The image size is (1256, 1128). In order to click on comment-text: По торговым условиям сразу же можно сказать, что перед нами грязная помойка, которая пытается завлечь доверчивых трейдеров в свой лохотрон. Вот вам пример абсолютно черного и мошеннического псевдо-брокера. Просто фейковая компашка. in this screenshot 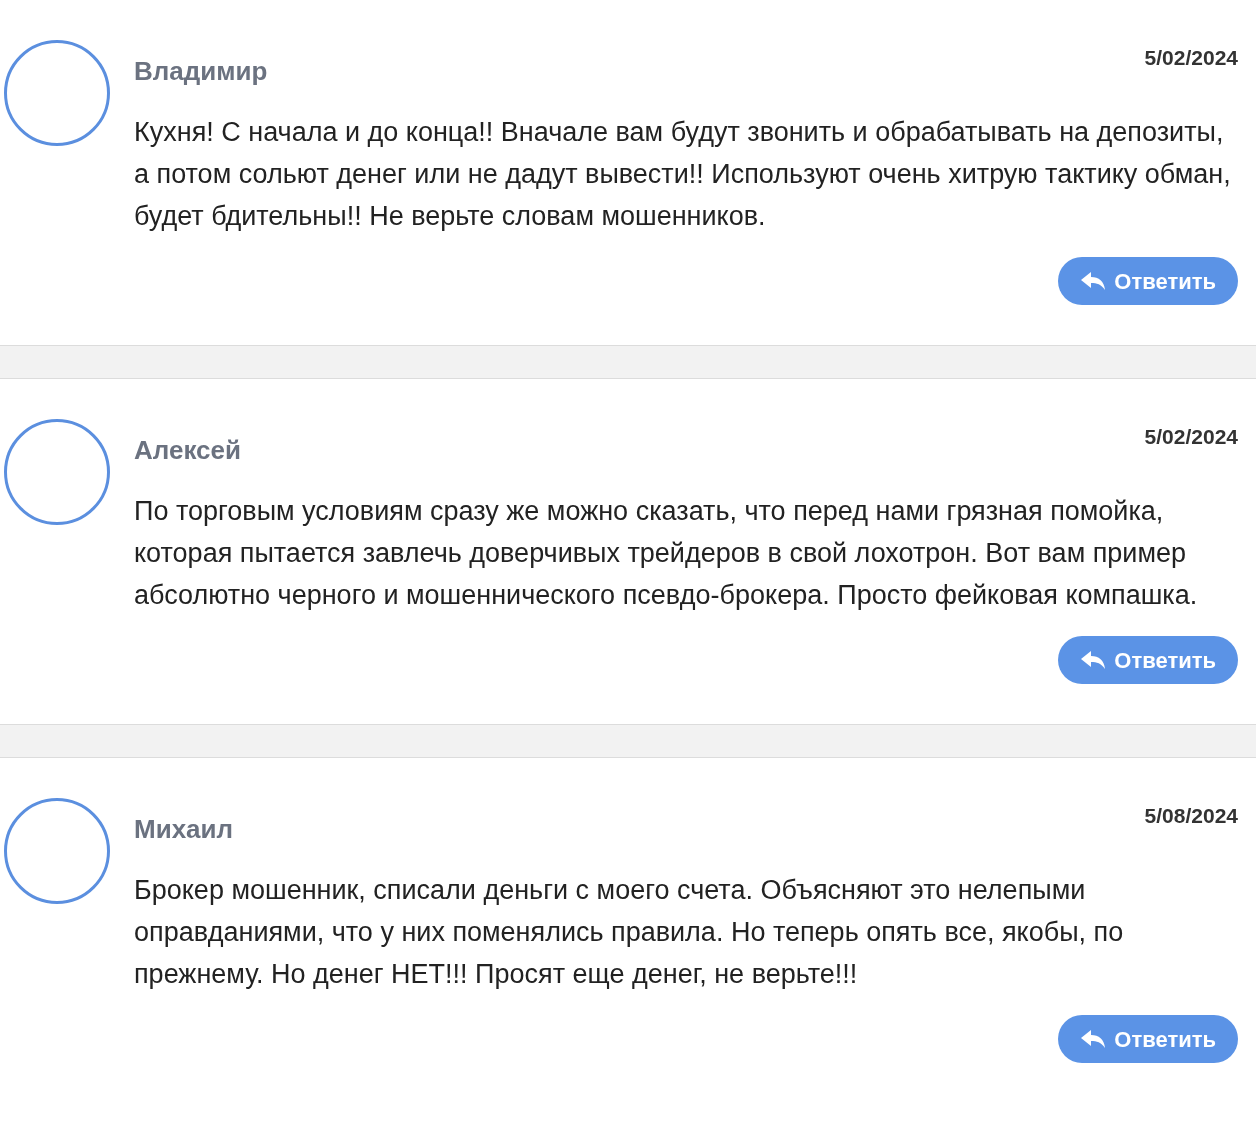, I will do `click(666, 553)`.